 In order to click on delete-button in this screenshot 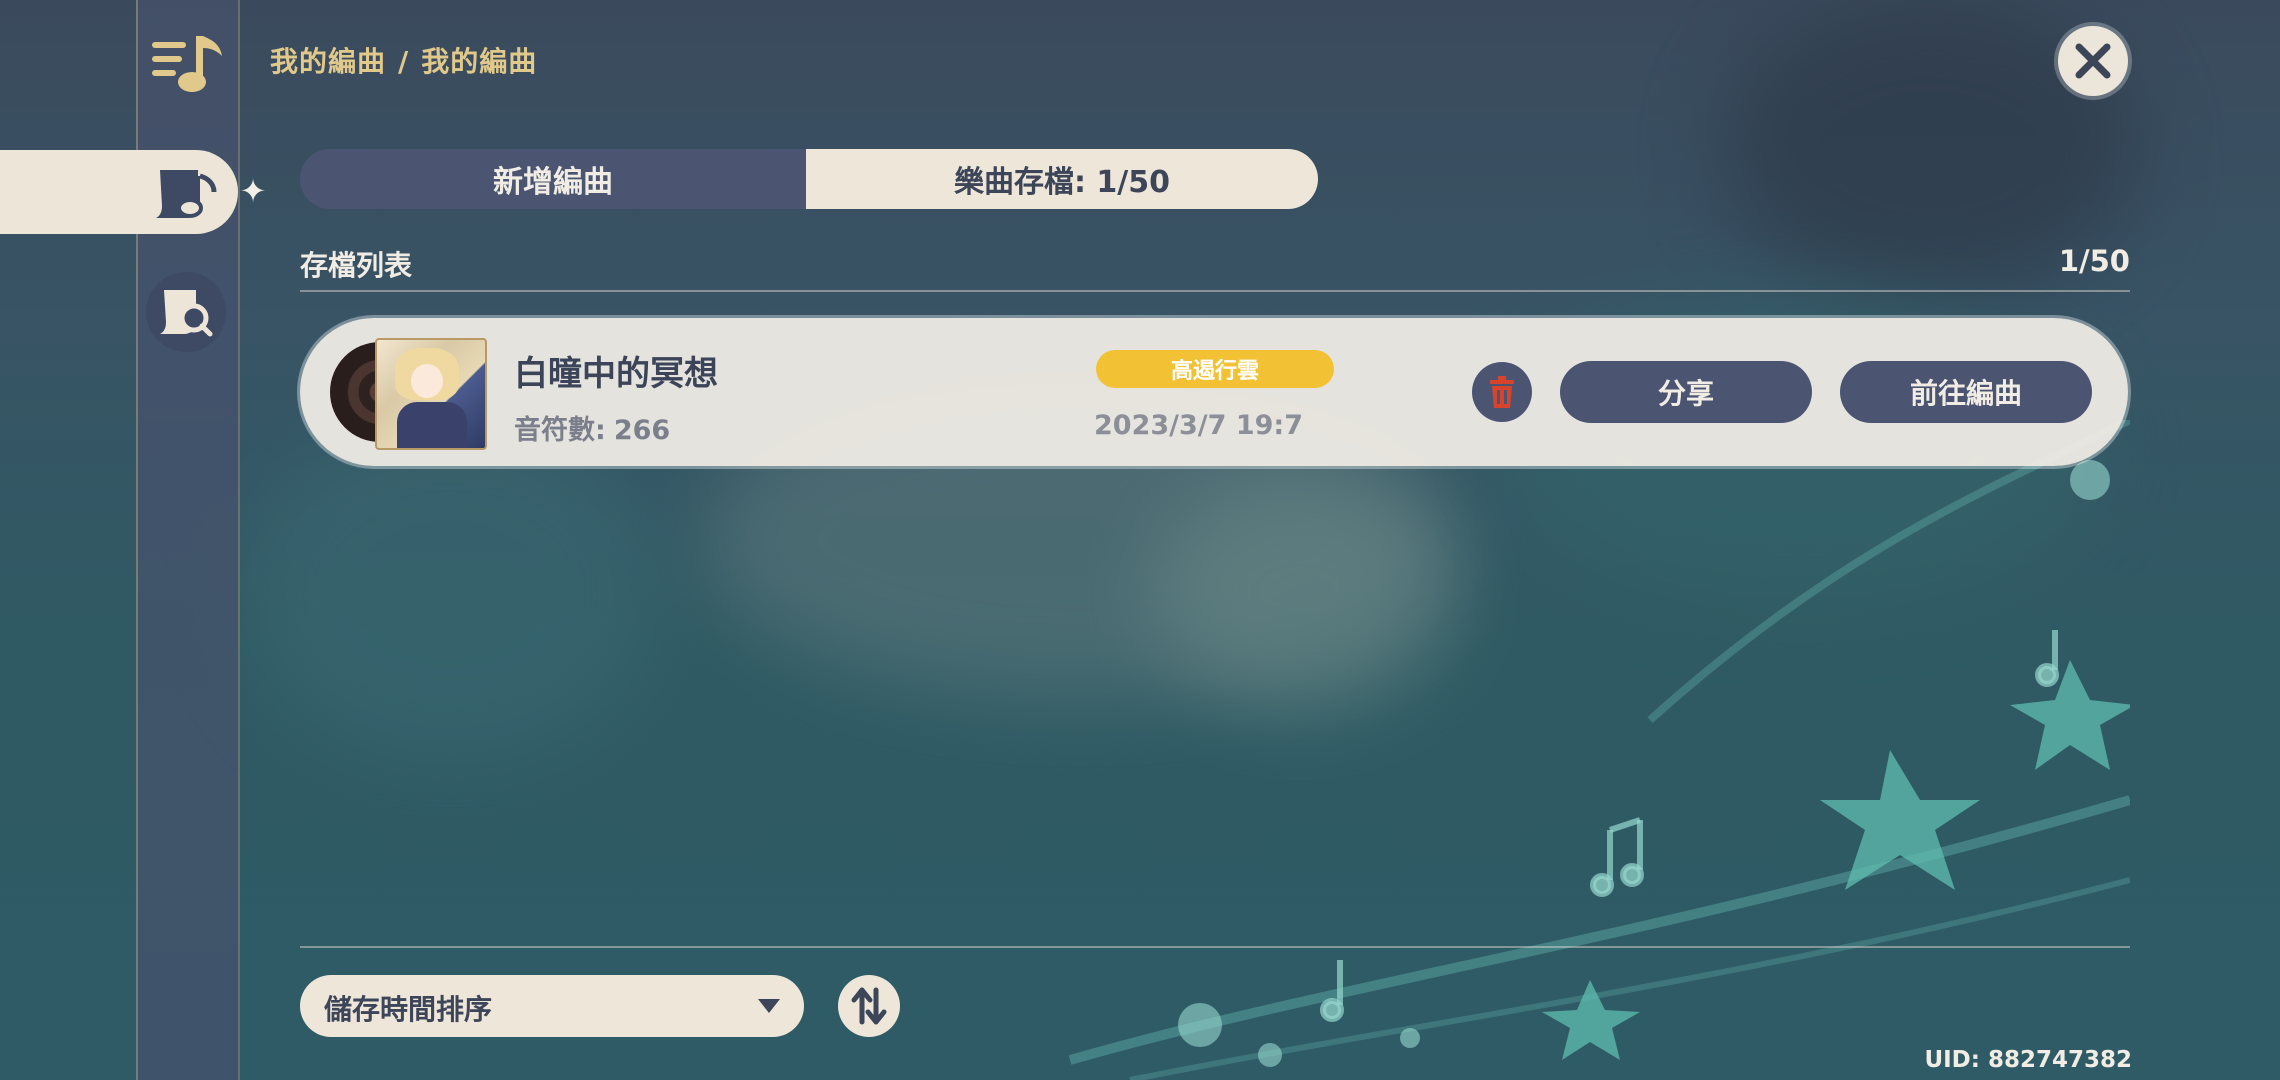, I will do `click(1502, 392)`.